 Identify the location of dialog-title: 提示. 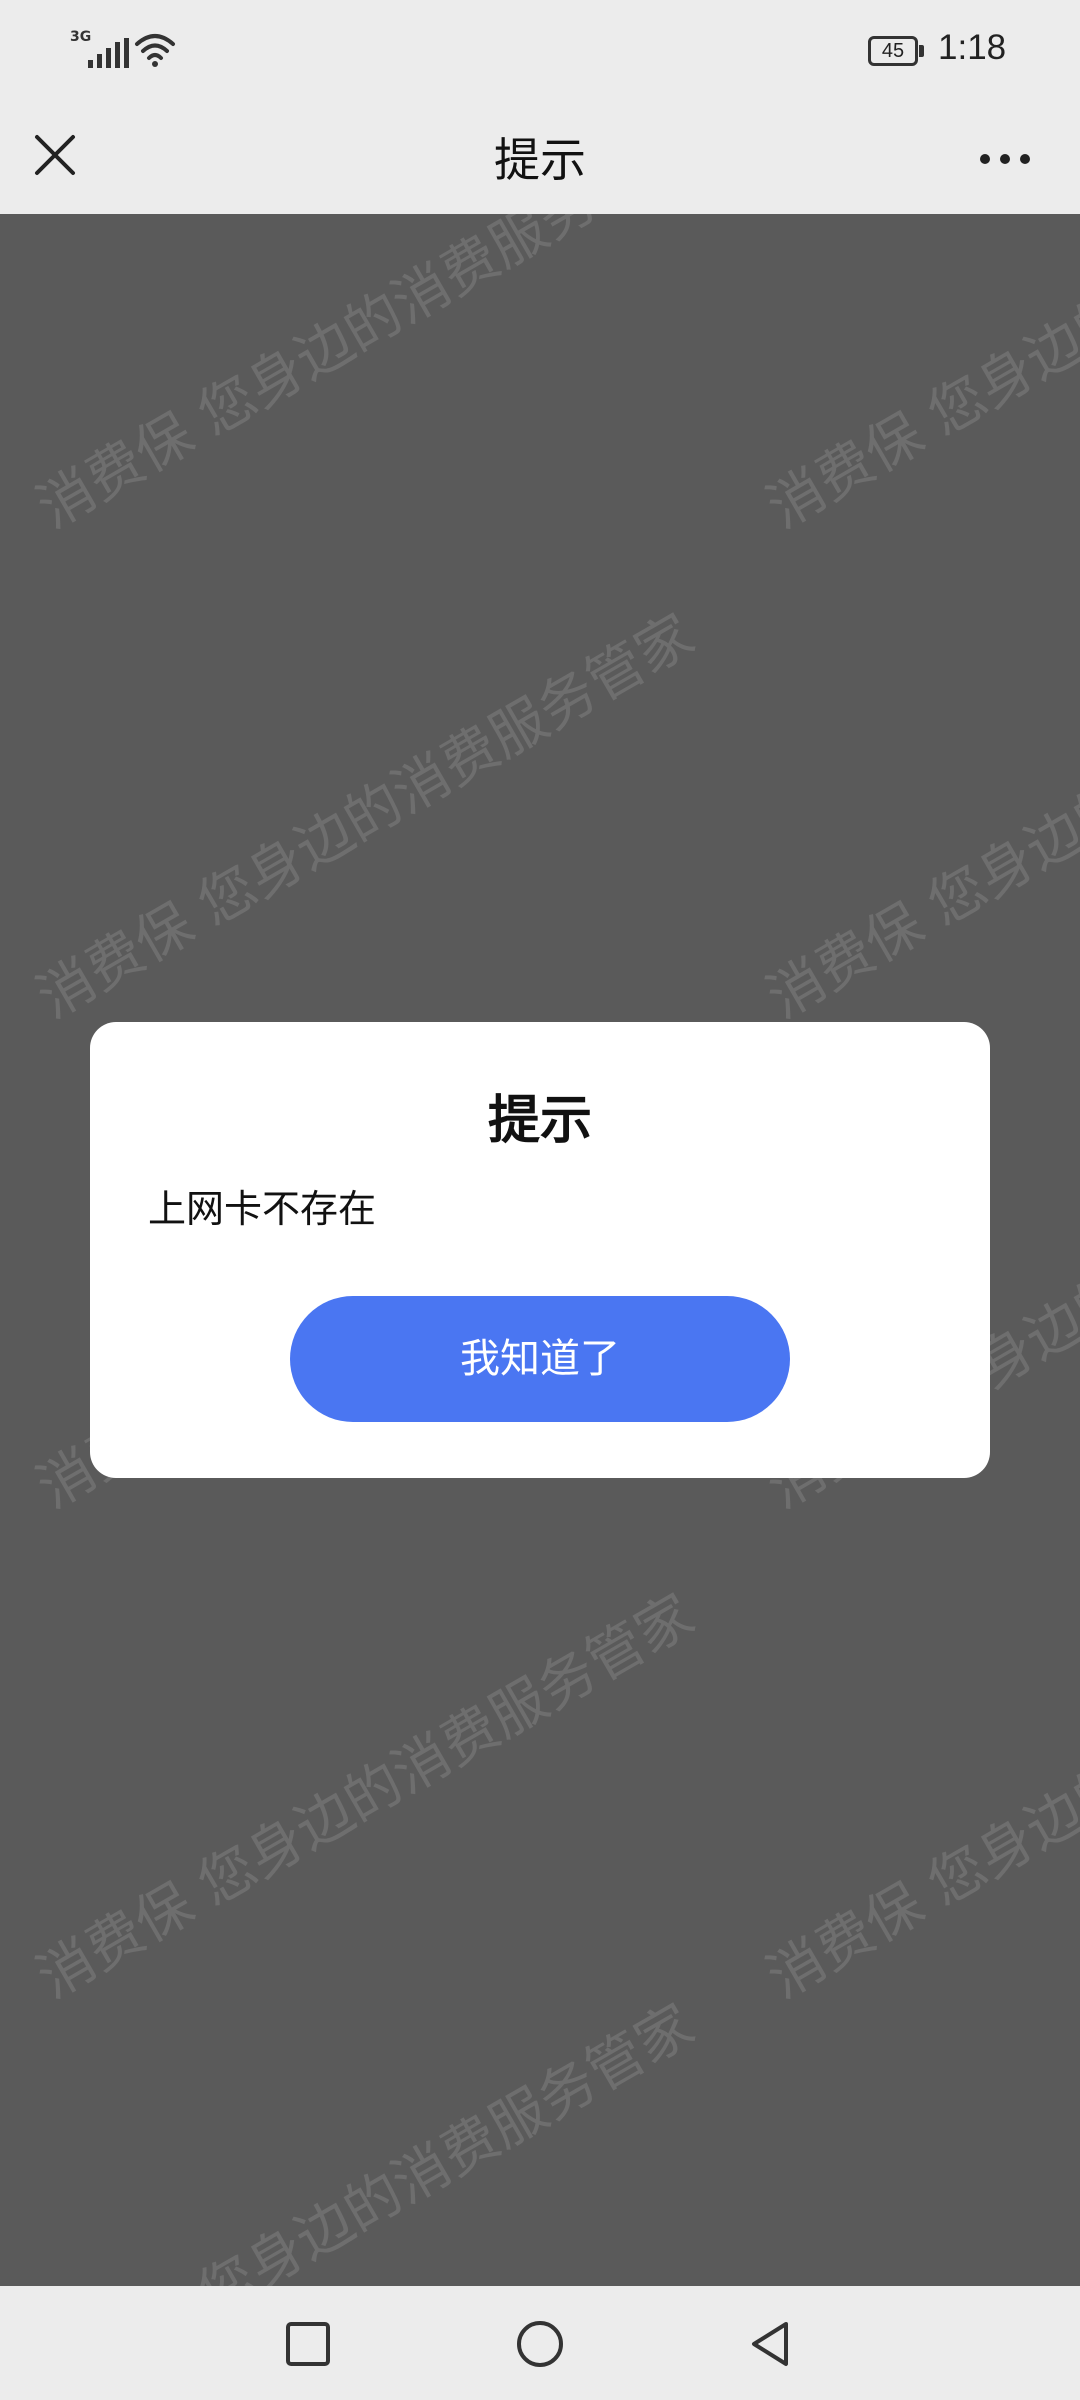
(539, 1121).